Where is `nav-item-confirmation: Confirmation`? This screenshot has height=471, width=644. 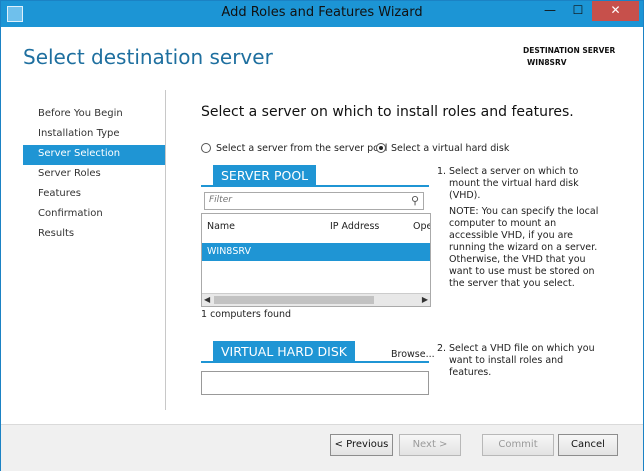
nav-item-confirmation: Confirmation is located at coordinates (94, 215).